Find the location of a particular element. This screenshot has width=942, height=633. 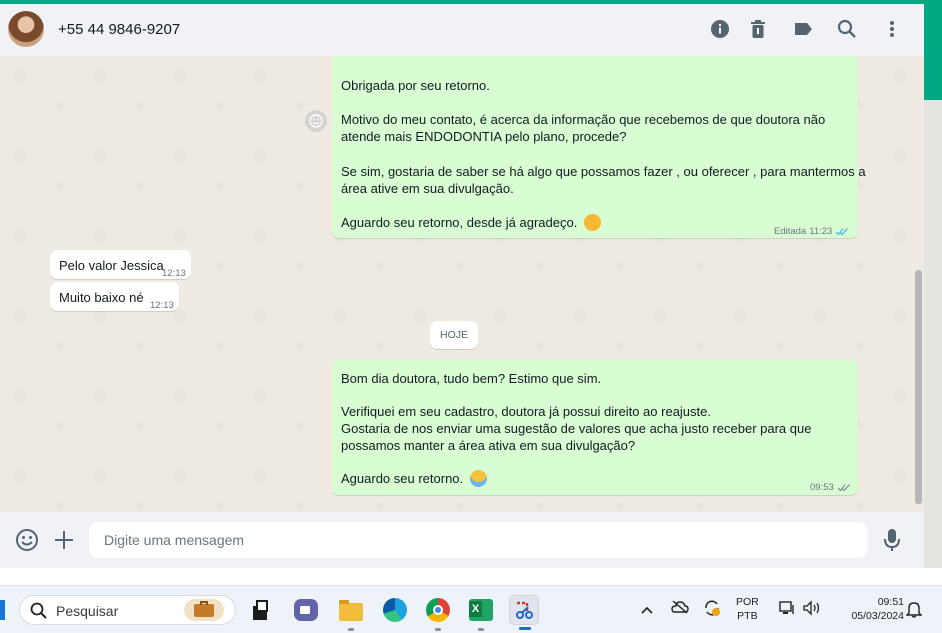

teams-meet-icon is located at coordinates (306, 610).